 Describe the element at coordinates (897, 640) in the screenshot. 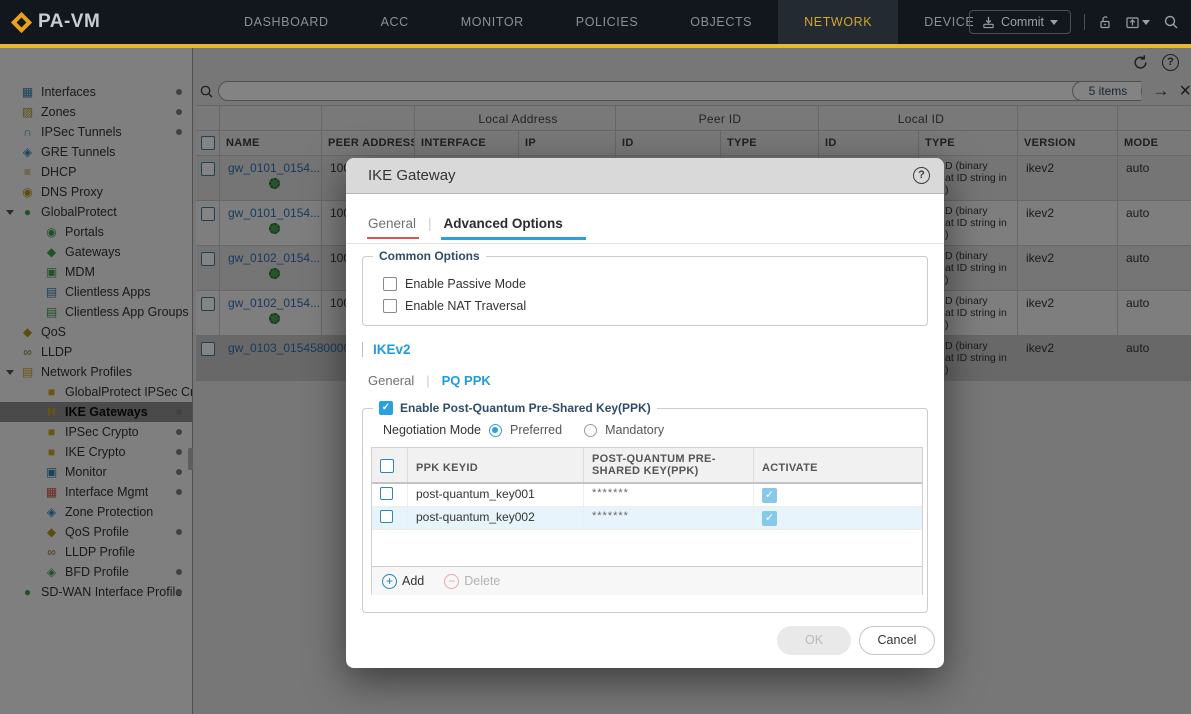

I see `cancel-button: Cancel` at that location.